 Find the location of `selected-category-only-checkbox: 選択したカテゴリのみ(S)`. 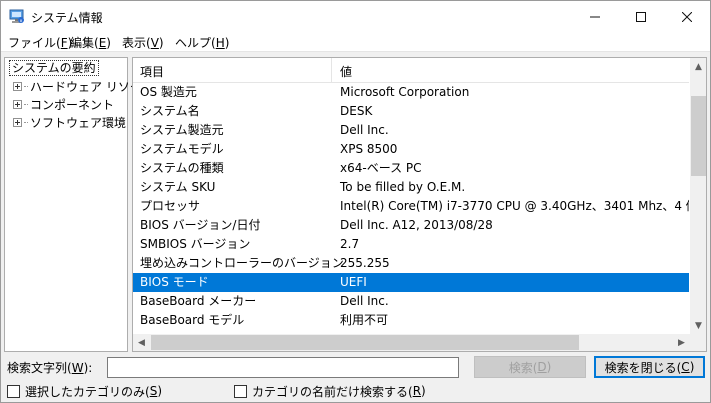

selected-category-only-checkbox: 選択したカテゴリのみ(S) is located at coordinates (84, 391).